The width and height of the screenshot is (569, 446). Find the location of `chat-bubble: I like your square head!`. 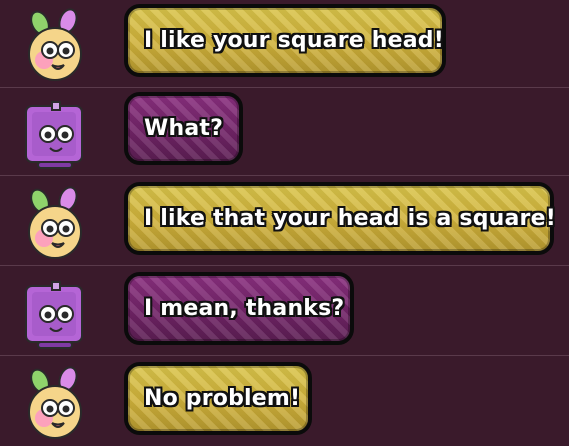

chat-bubble: I like your square head! is located at coordinates (285, 40).